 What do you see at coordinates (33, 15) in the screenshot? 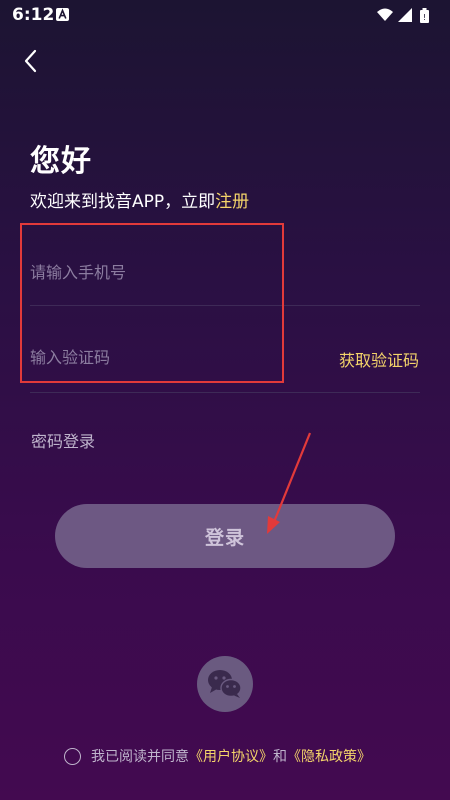
I see `status-time: 6:12` at bounding box center [33, 15].